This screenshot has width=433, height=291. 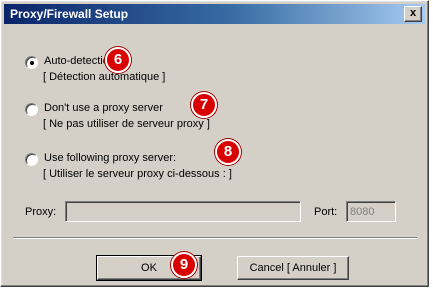 What do you see at coordinates (110, 158) in the screenshot?
I see `use-proxy-label: Use following proxy server:` at bounding box center [110, 158].